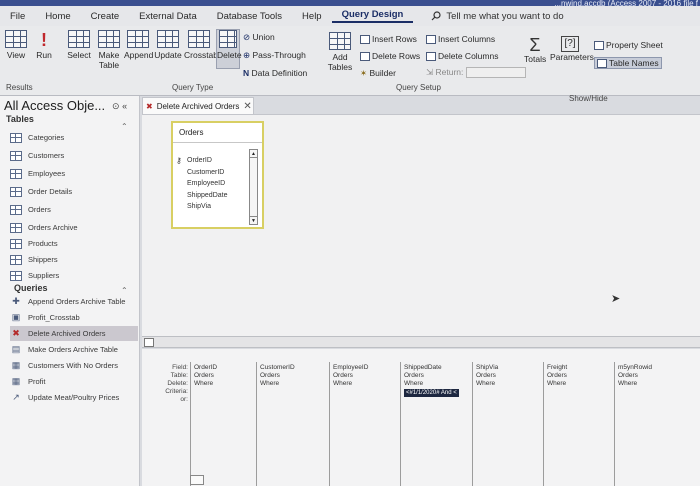  I want to click on update-button: Update, so click(168, 45).